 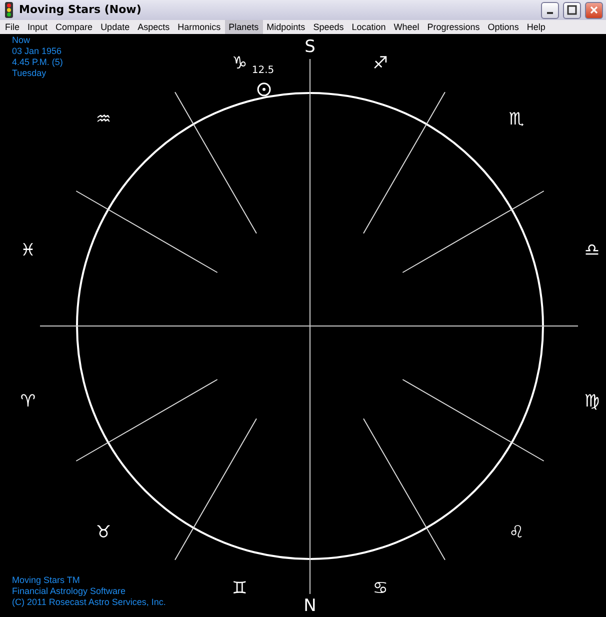 I want to click on traffic-light-icon, so click(x=9, y=10).